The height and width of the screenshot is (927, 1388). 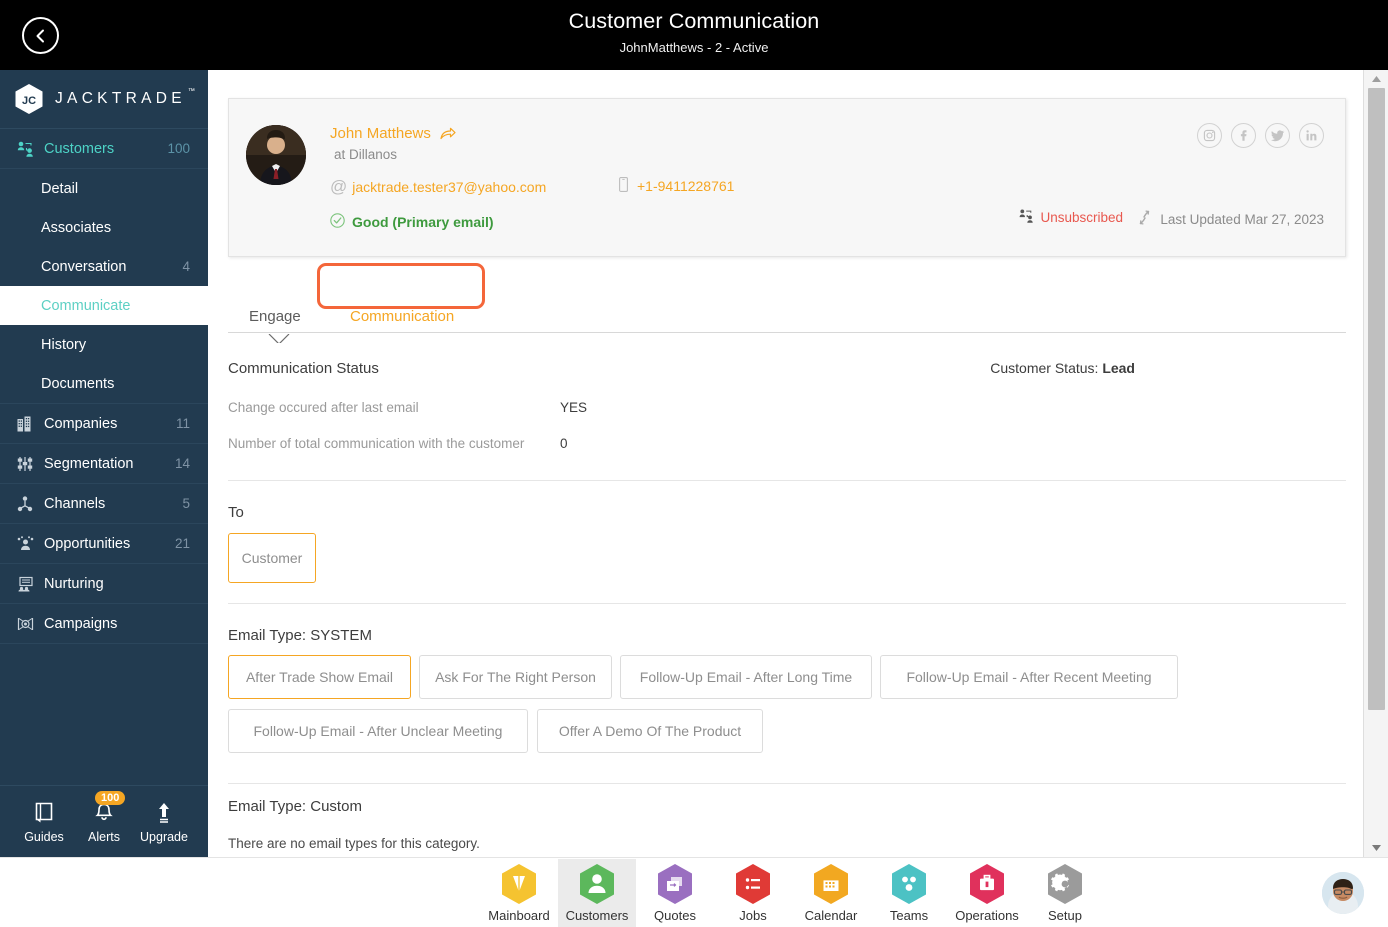 What do you see at coordinates (393, 134) in the screenshot?
I see `customer-name-link: John Matthews` at bounding box center [393, 134].